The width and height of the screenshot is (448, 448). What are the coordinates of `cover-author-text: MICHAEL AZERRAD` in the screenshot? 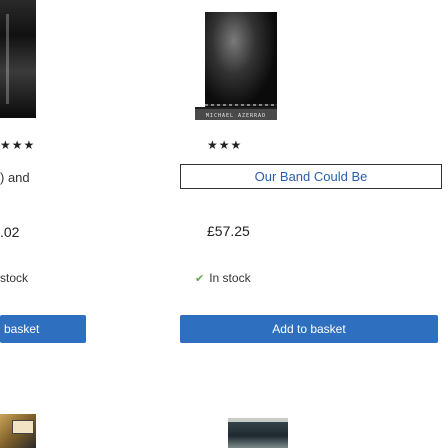 It's located at (236, 113).